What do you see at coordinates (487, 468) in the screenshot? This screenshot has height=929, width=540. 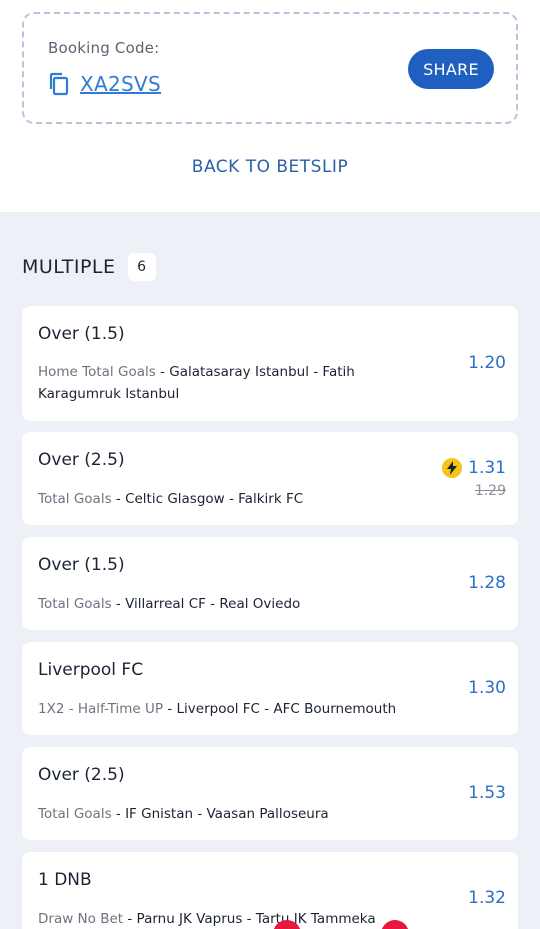 I see `selection-odds: 1.31` at bounding box center [487, 468].